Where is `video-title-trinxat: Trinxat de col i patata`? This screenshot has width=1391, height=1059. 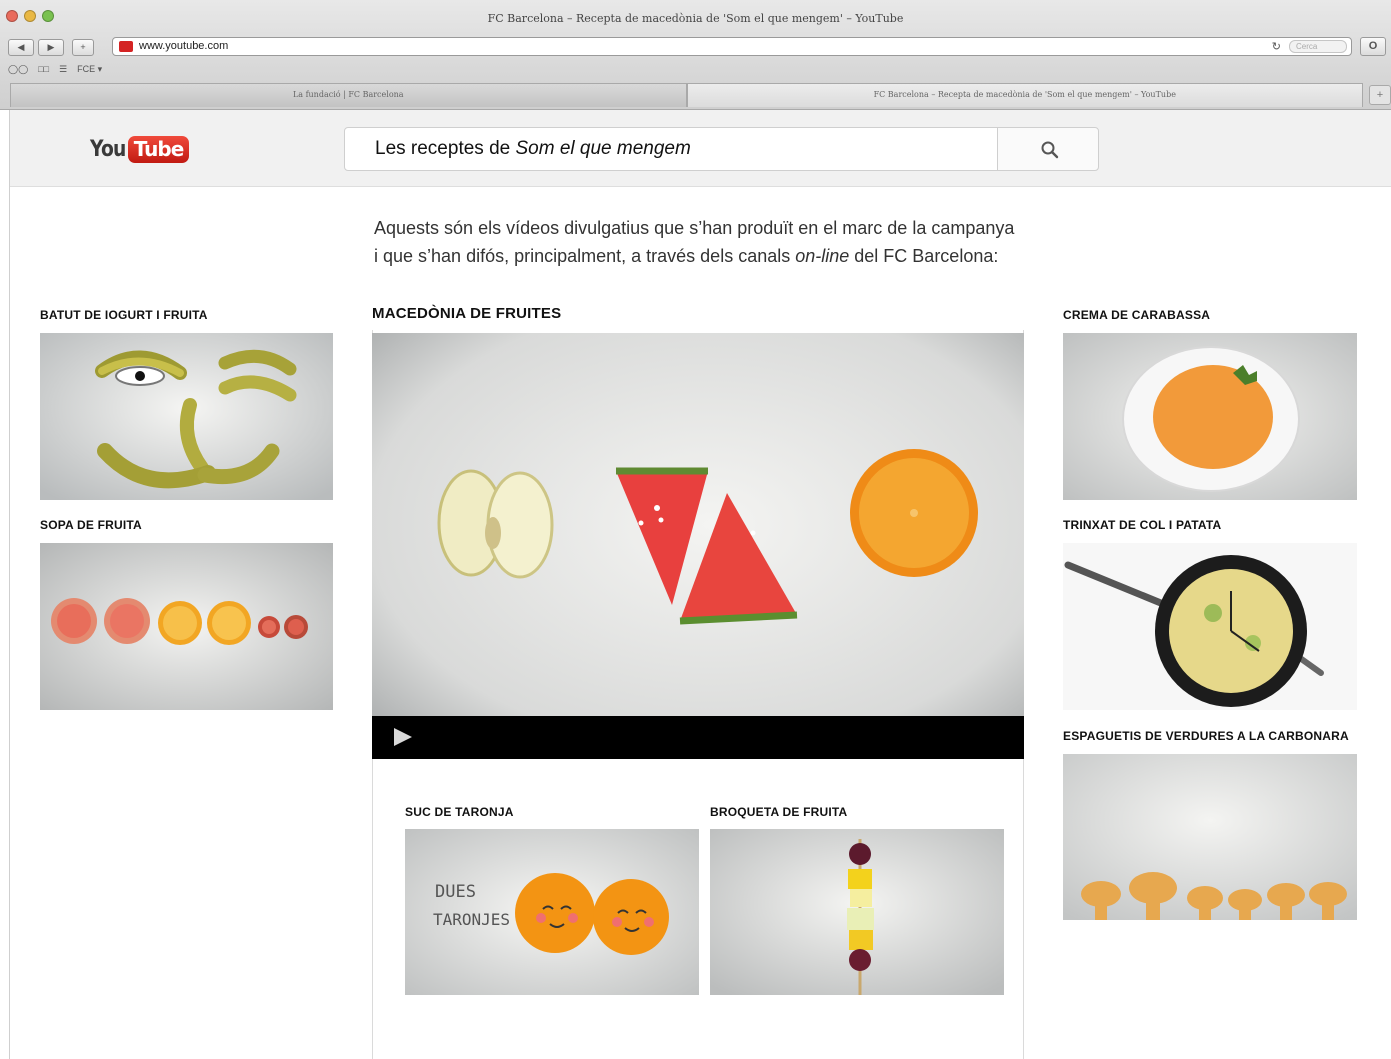
video-title-trinxat: Trinxat de col i patata is located at coordinates (1142, 525).